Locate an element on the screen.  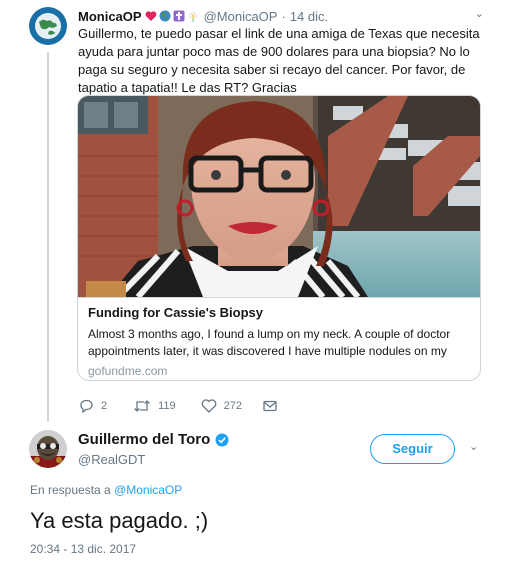
monica-avatar-image is located at coordinates (48, 26).